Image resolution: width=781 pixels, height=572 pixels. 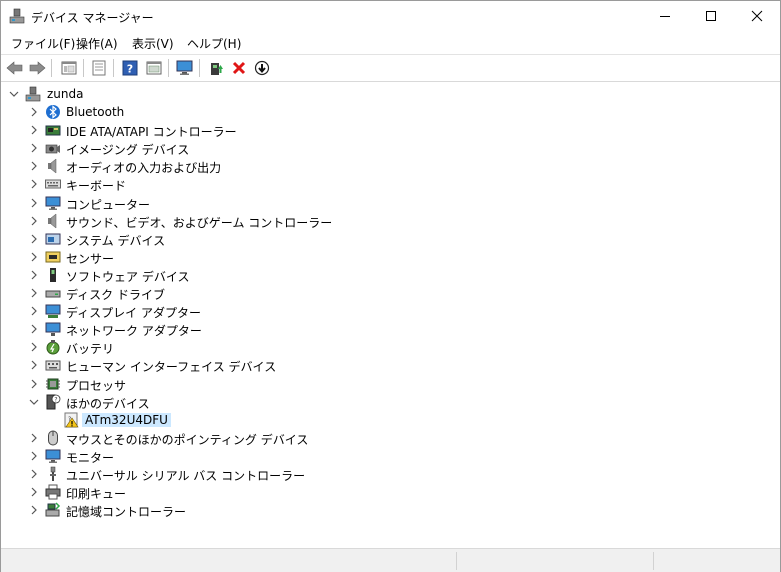 I want to click on properties-button, so click(x=99, y=68).